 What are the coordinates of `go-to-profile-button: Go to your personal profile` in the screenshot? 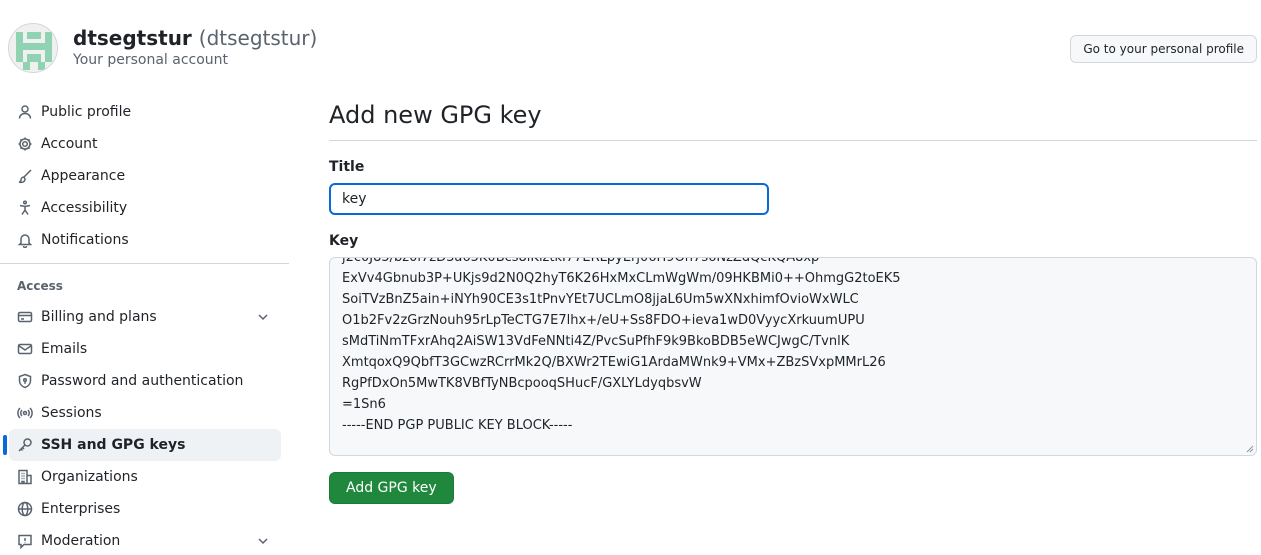 It's located at (1163, 49).